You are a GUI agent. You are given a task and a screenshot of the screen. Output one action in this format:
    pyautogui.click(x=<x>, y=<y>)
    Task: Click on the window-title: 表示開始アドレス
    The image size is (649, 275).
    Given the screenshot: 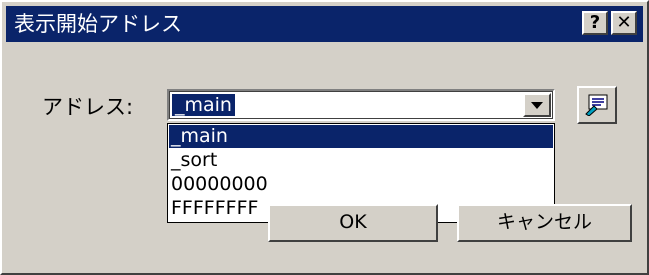 What is the action you would take?
    pyautogui.click(x=98, y=24)
    